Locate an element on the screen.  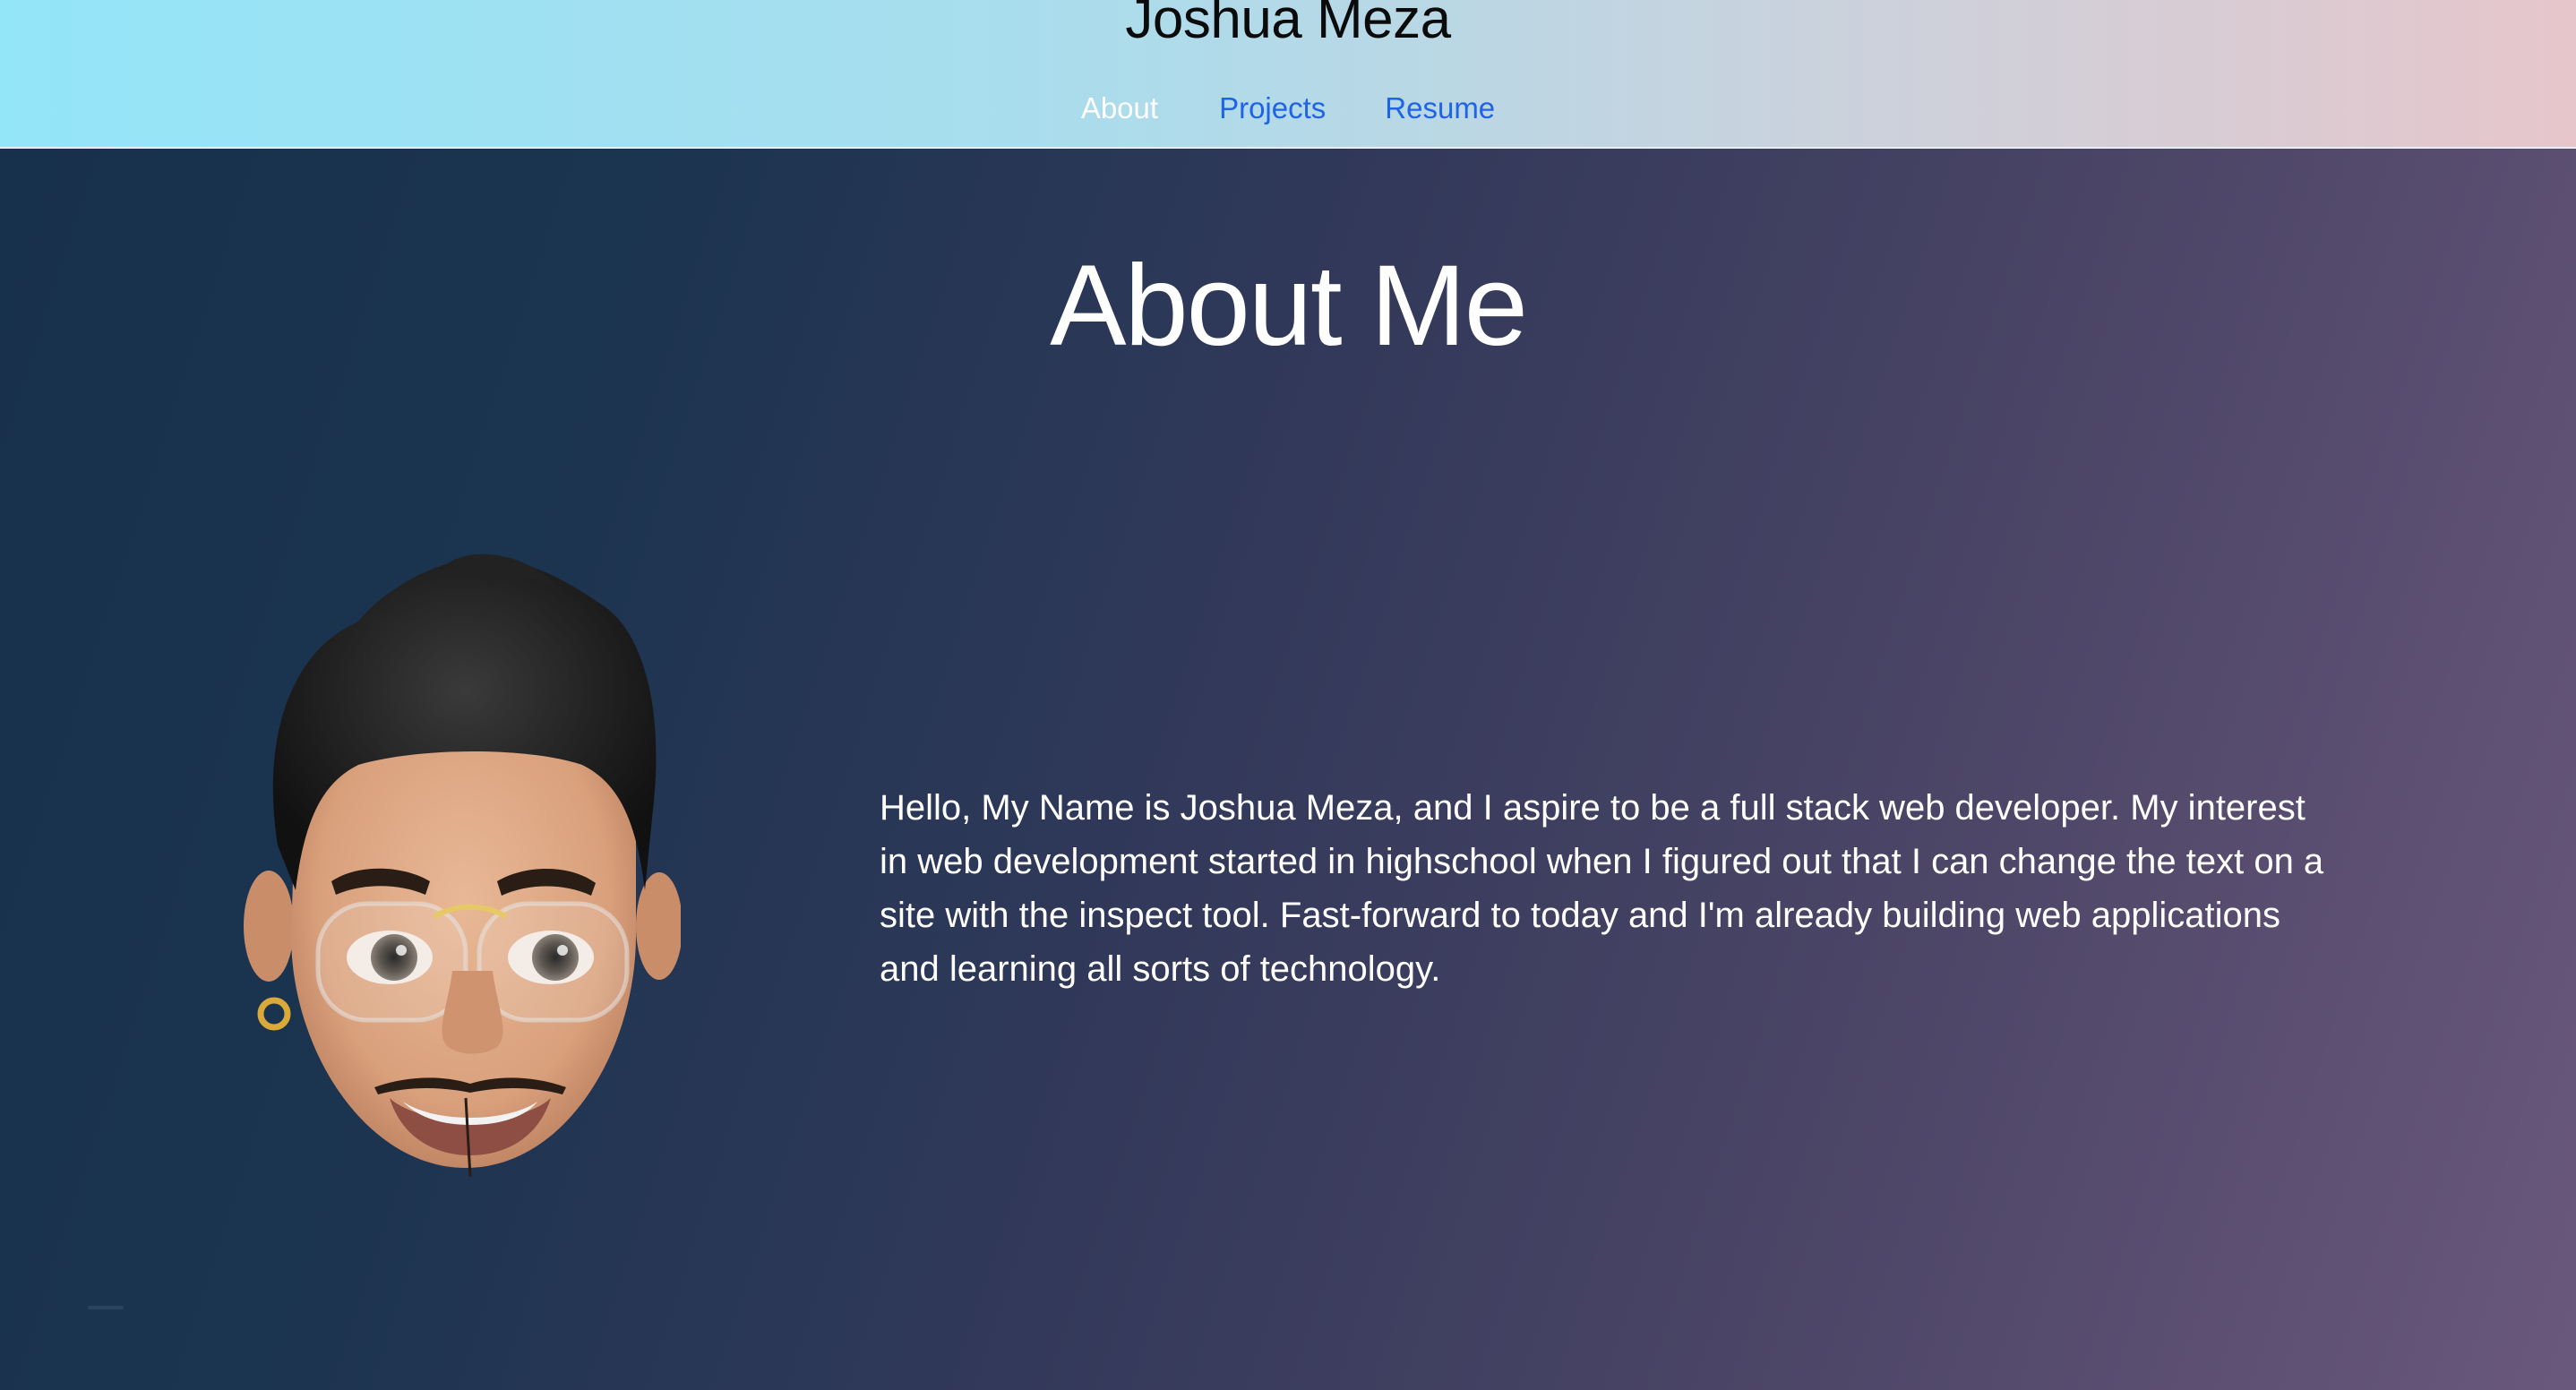
divider is located at coordinates (106, 1308).